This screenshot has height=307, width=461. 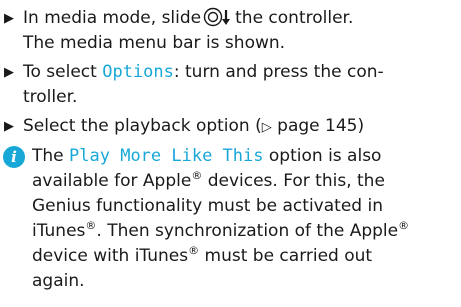 I want to click on options-menu-label: Options, so click(x=138, y=72).